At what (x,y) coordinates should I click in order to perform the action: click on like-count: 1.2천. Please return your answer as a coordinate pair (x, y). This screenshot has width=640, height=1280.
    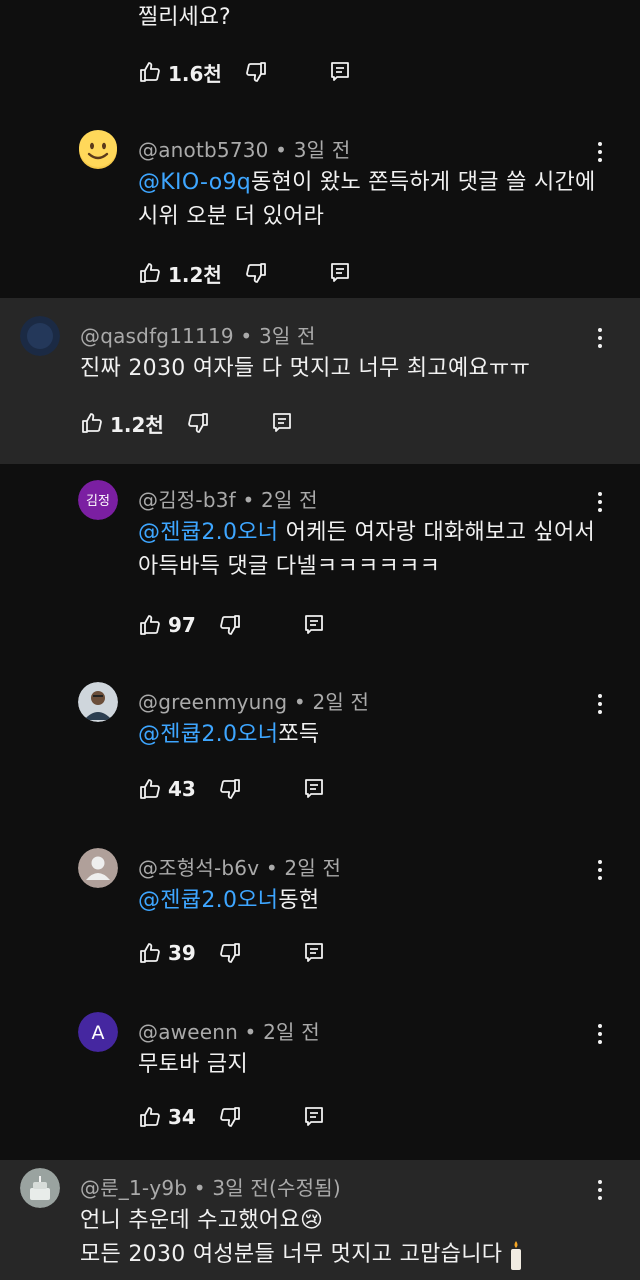
    Looking at the image, I should click on (137, 424).